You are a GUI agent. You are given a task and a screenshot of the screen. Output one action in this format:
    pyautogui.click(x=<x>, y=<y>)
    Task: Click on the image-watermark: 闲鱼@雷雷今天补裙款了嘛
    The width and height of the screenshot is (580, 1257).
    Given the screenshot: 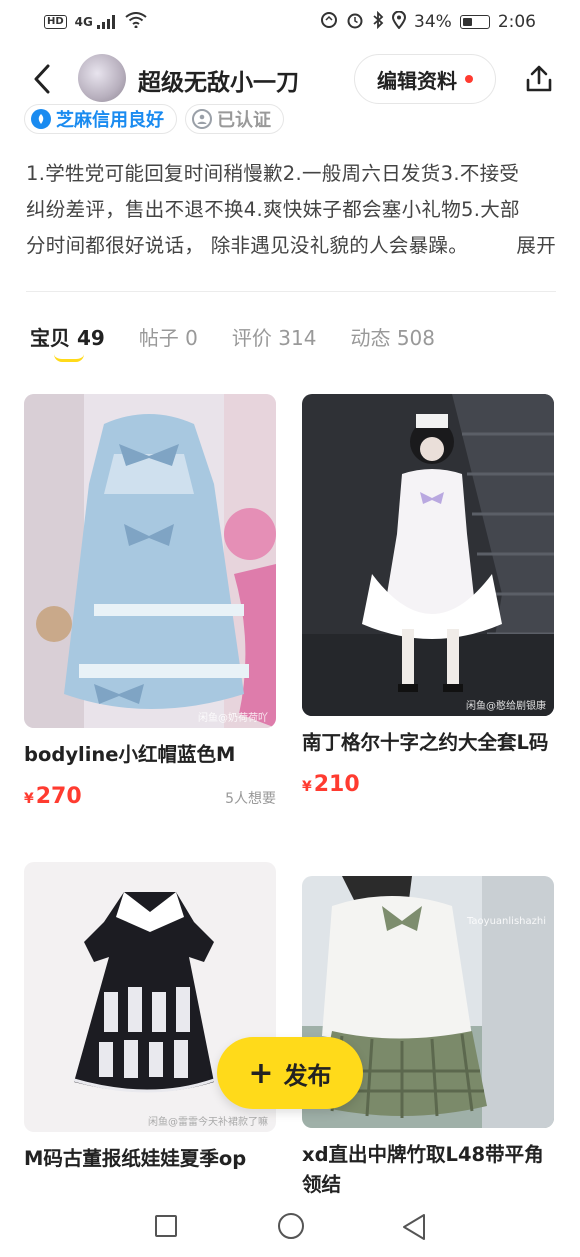 What is the action you would take?
    pyautogui.click(x=208, y=1122)
    